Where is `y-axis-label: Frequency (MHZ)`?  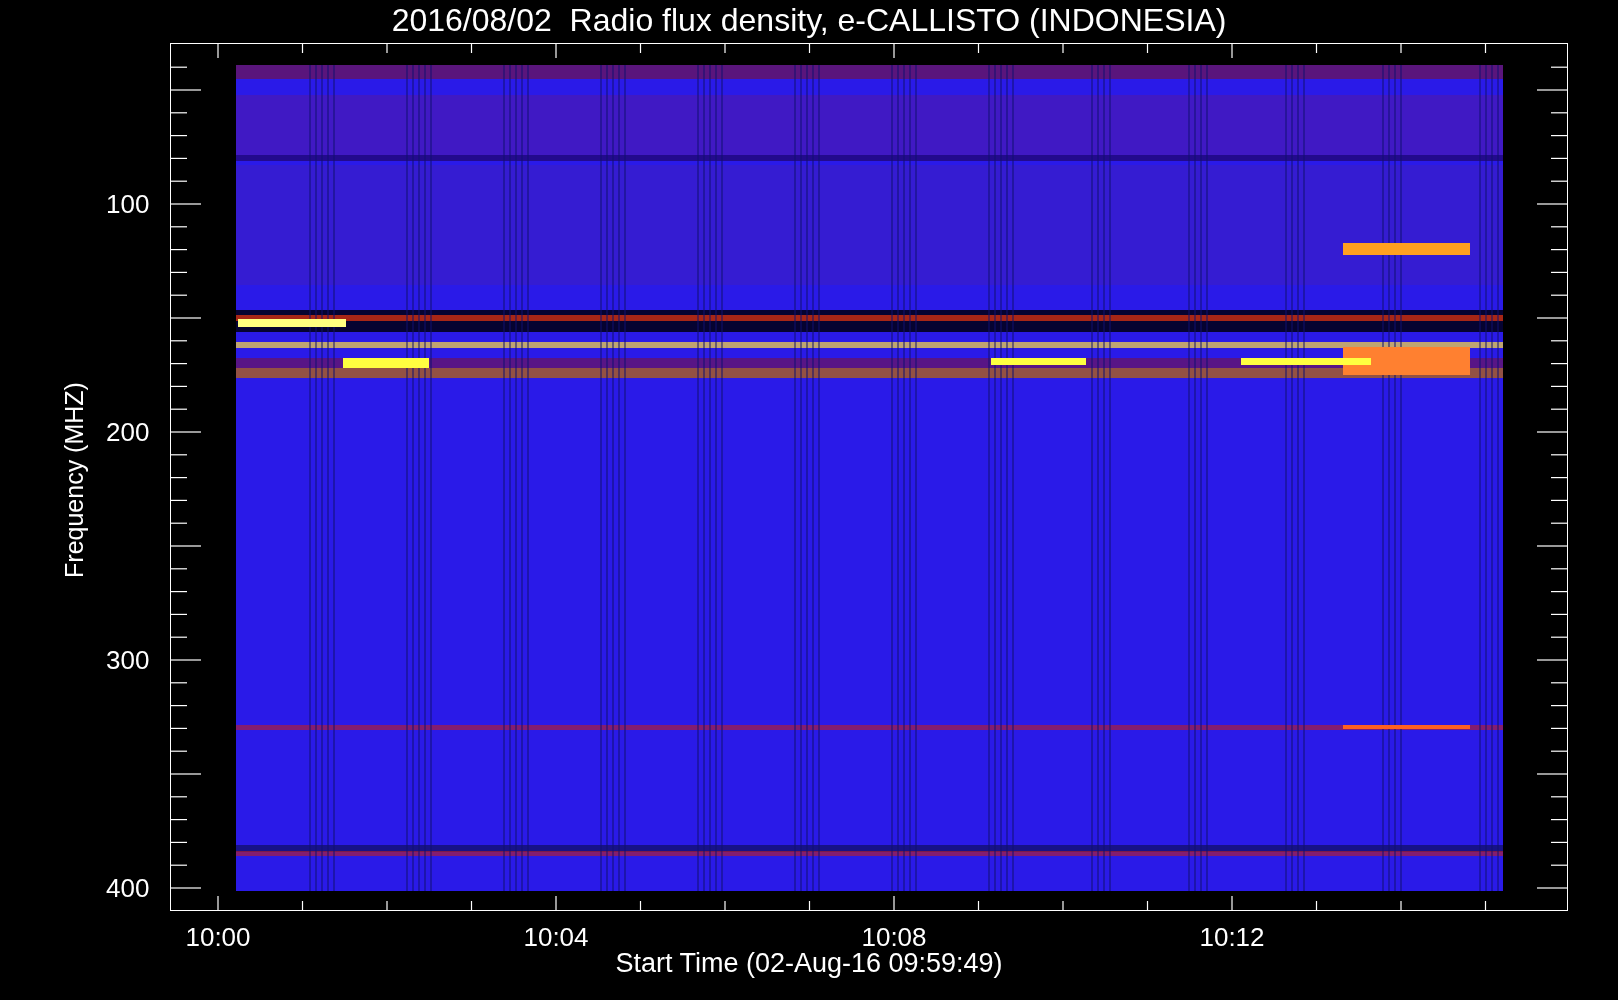
y-axis-label: Frequency (MHZ) is located at coordinates (74, 480).